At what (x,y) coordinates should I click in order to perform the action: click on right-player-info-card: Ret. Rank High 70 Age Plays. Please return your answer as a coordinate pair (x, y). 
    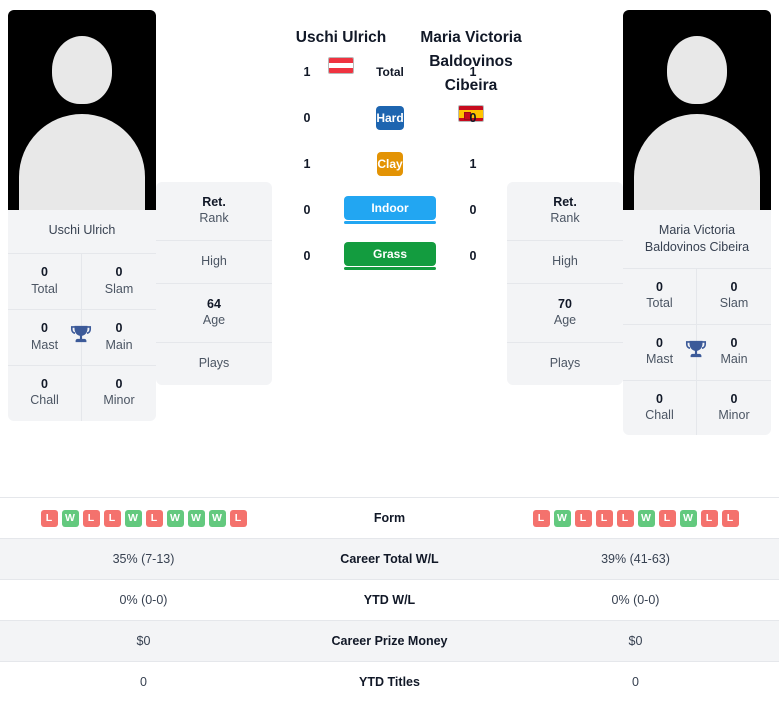
    Looking at the image, I should click on (565, 283).